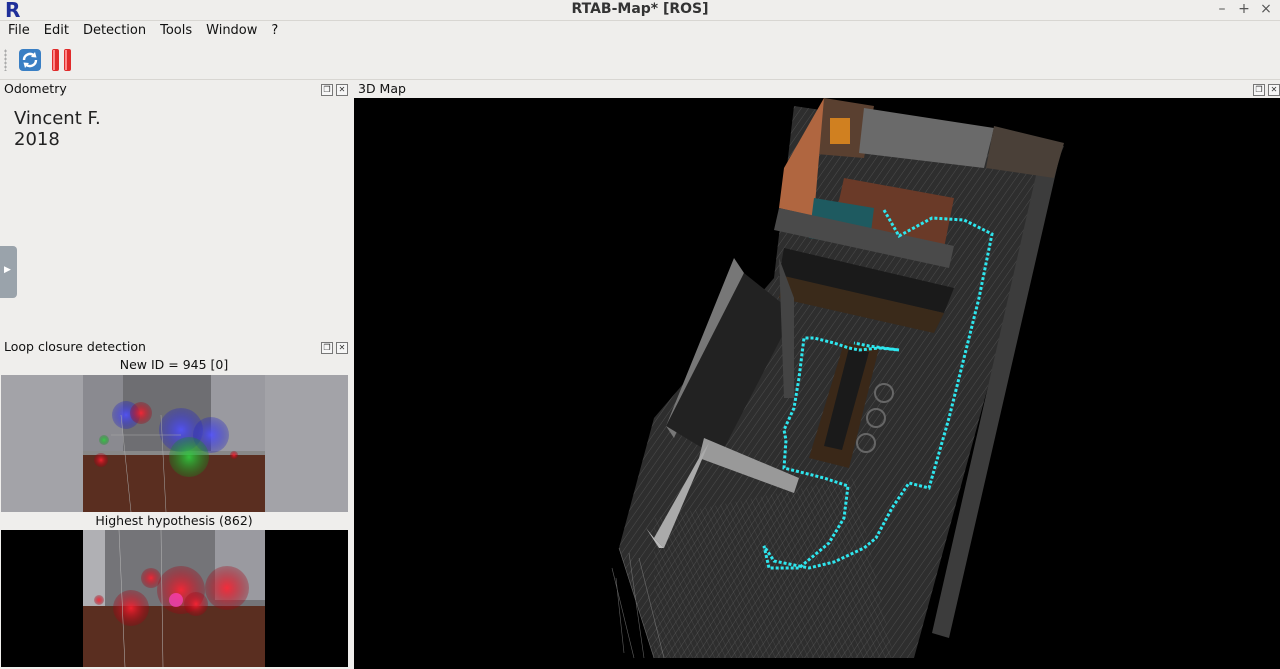 This screenshot has height=669, width=1280. I want to click on odometry-dock-buttons: ❐ ✕, so click(334, 90).